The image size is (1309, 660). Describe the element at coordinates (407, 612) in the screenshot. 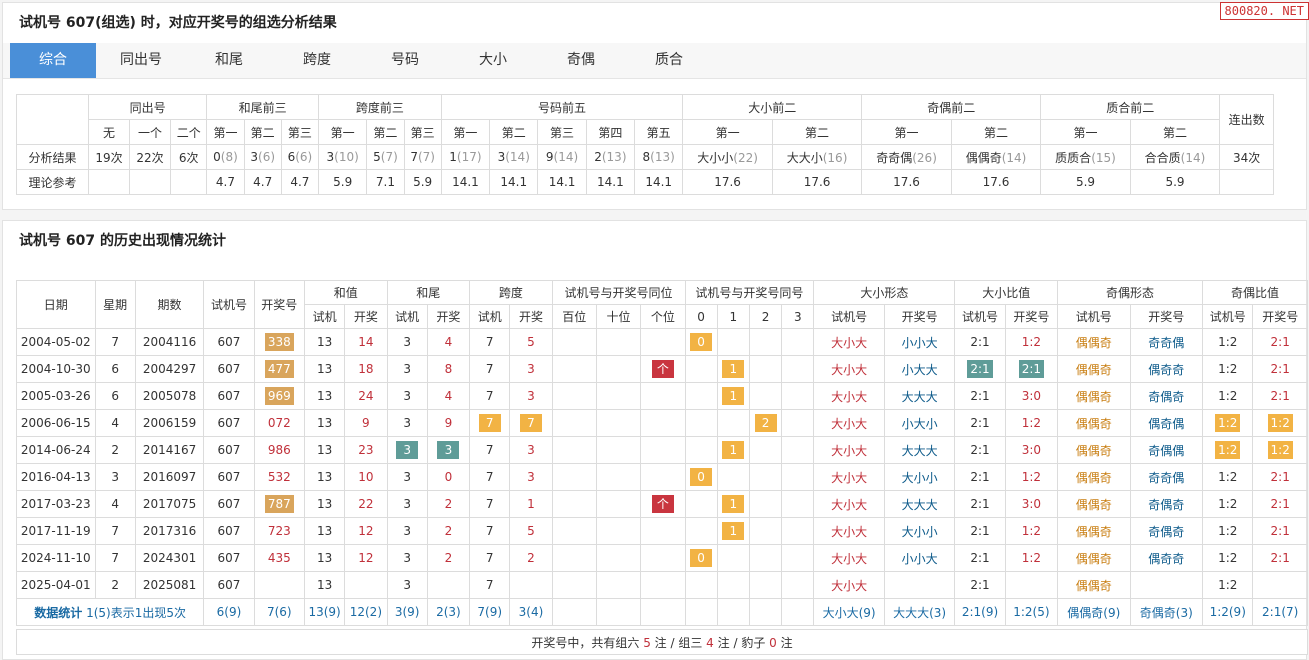

I see `stat-hw_sj-text: 3(9)` at that location.